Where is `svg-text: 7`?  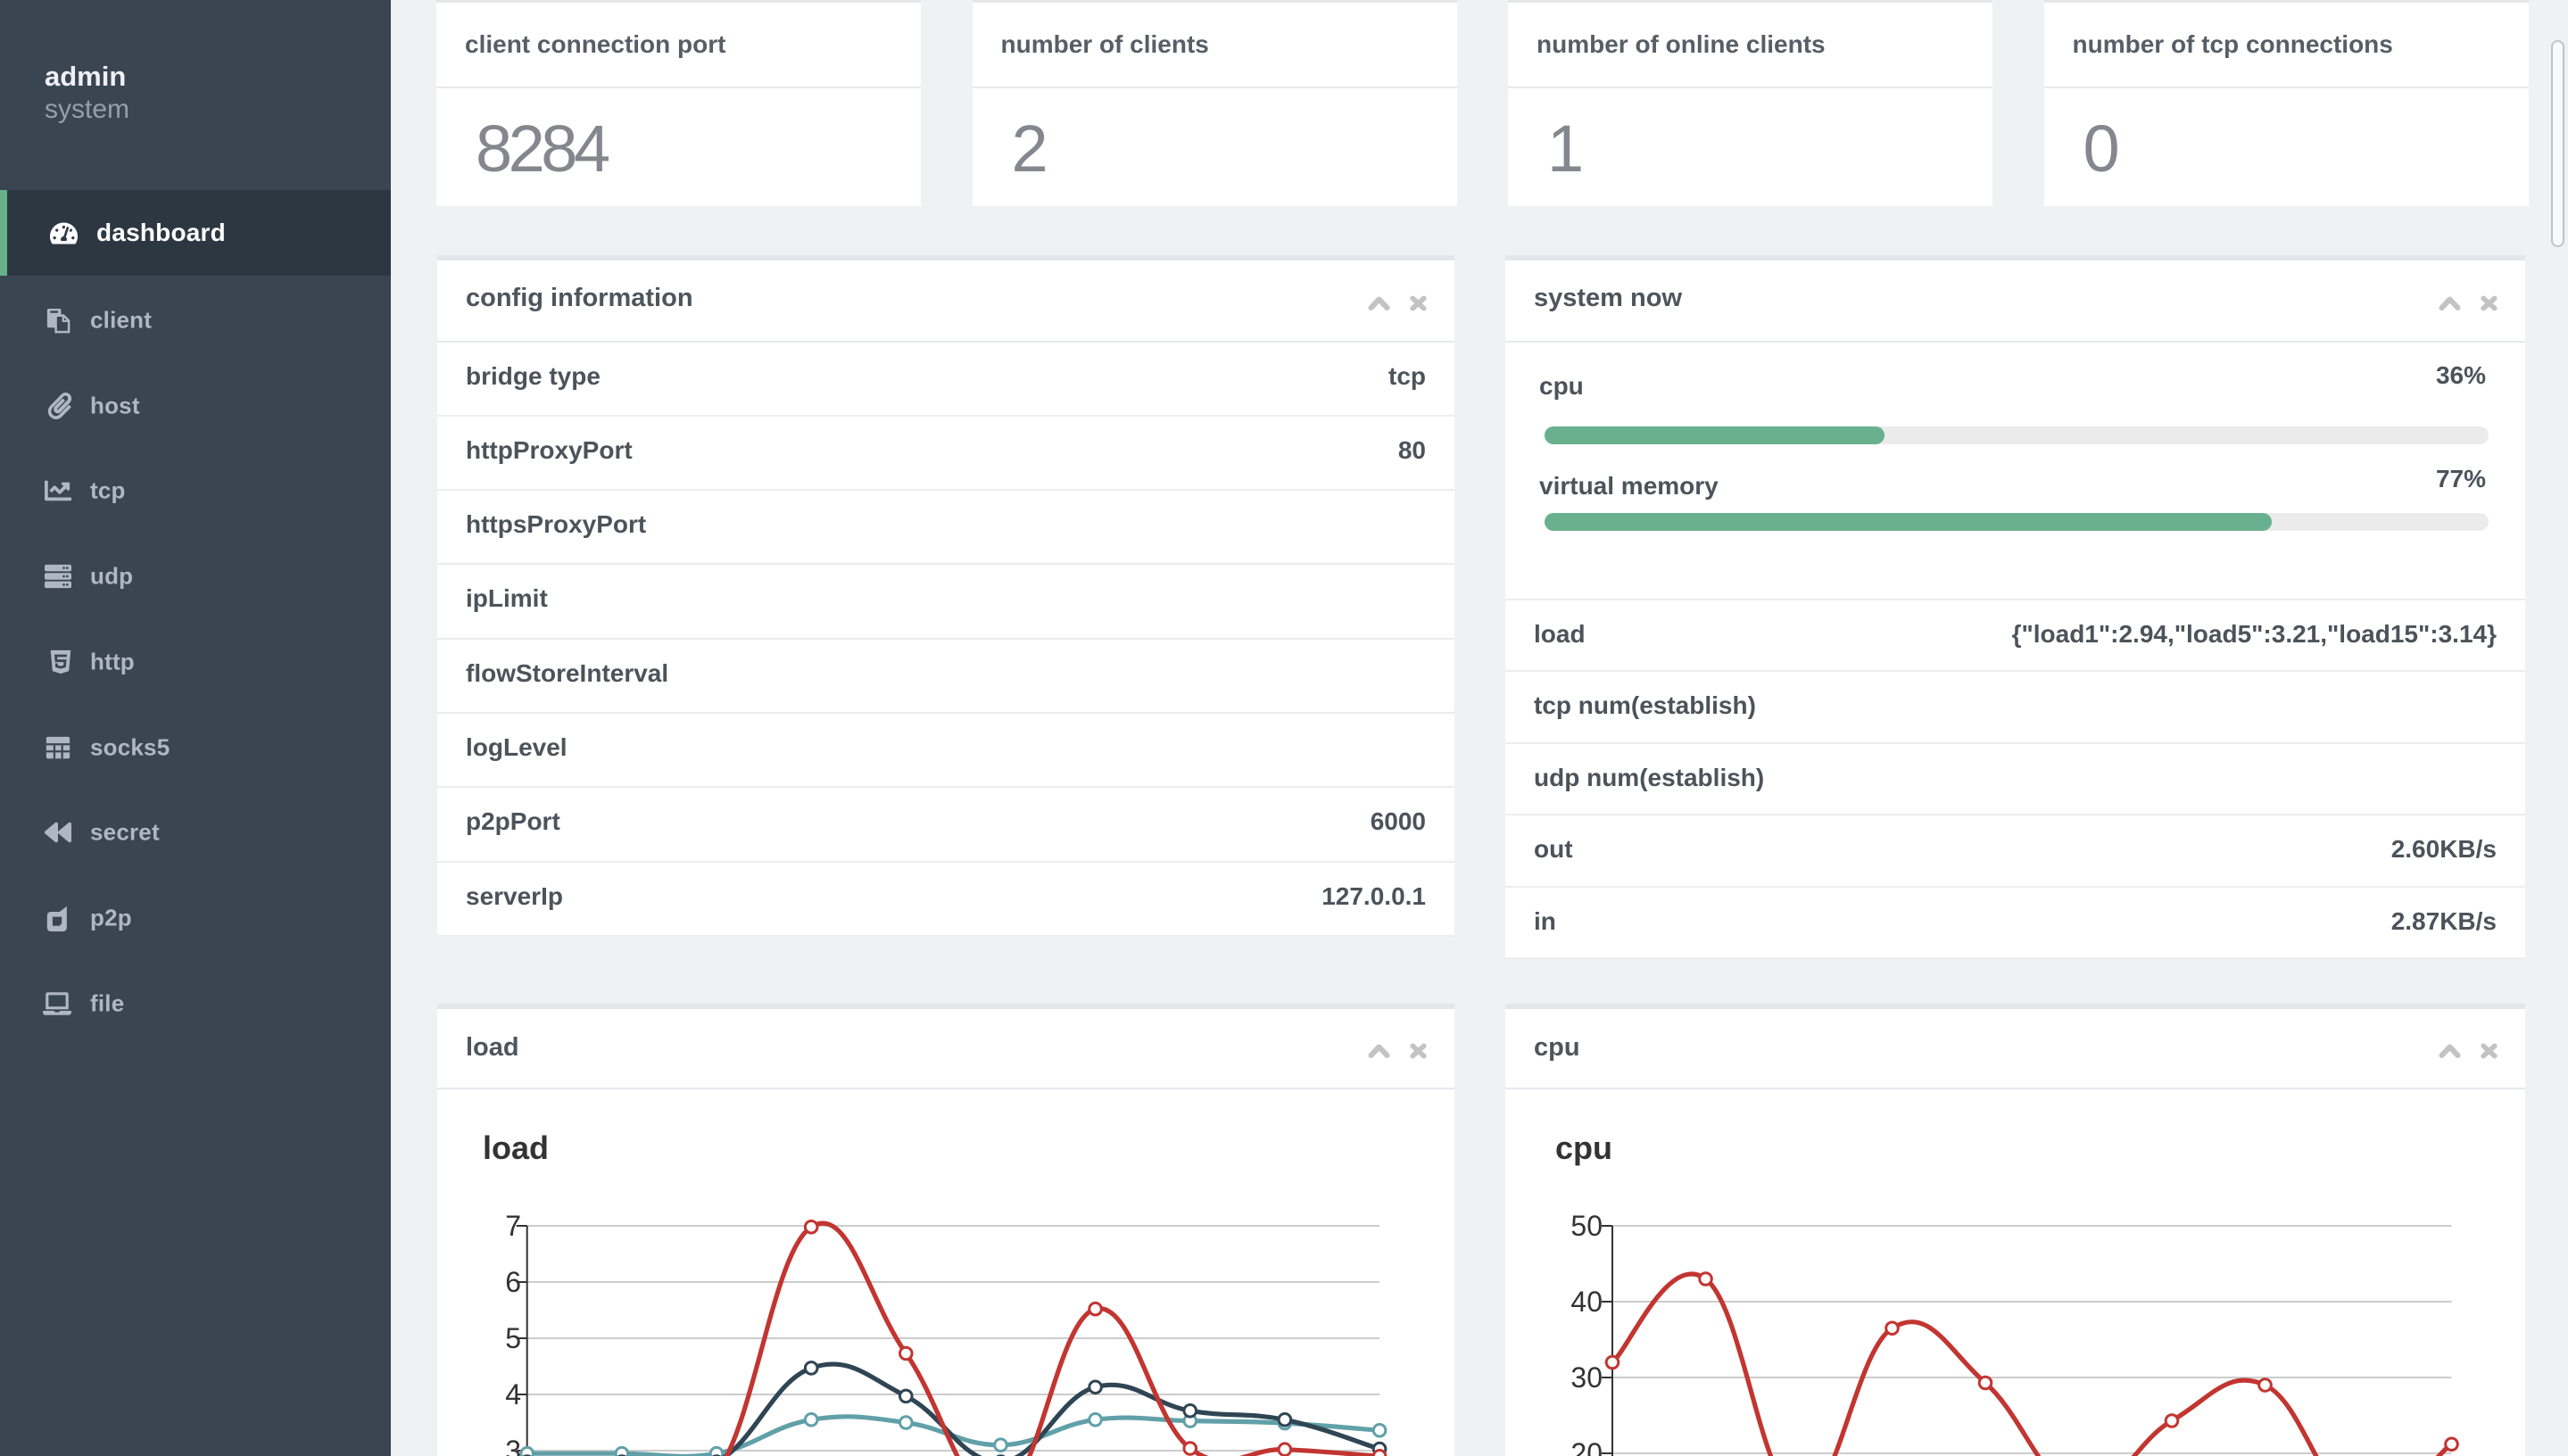 svg-text: 7 is located at coordinates (513, 1226).